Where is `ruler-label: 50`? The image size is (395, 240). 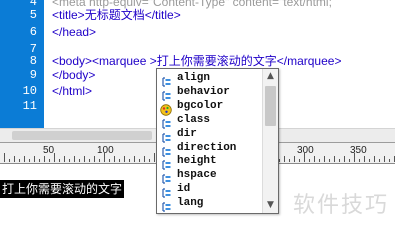 ruler-label: 50 is located at coordinates (49, 150).